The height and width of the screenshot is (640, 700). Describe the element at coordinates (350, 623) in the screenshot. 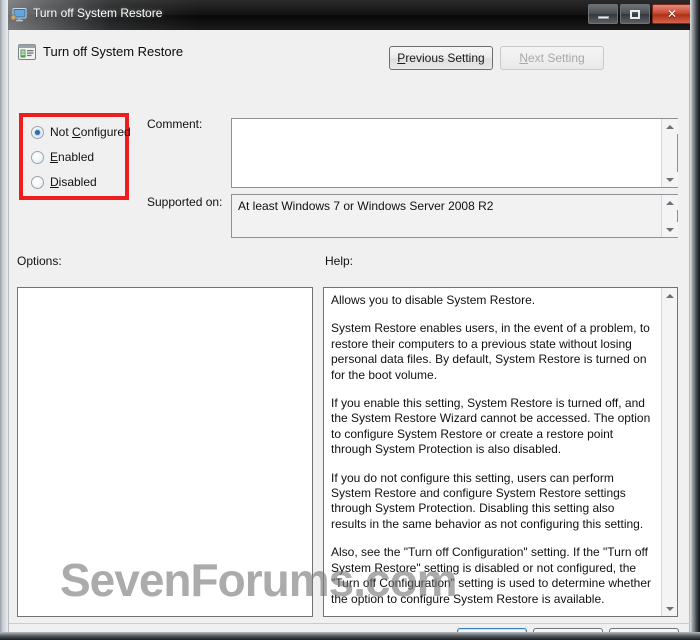

I see `footer-separator` at that location.